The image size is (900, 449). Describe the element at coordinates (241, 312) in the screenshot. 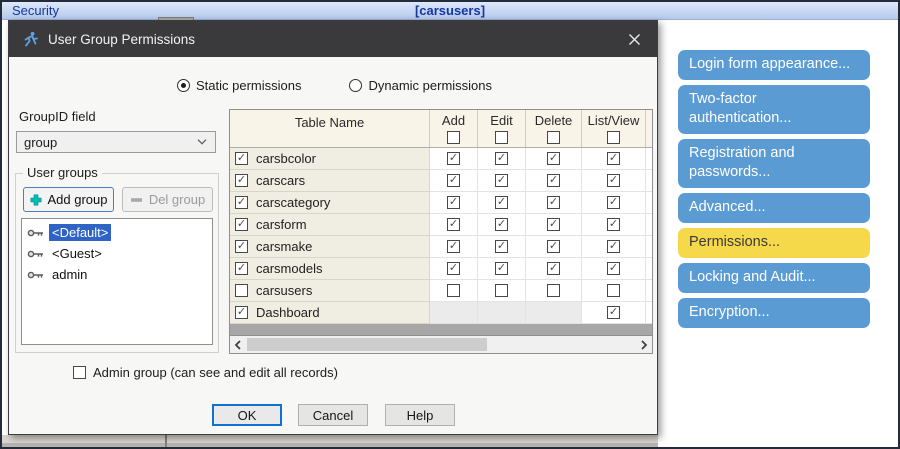

I see `row-checkbox-dashboard: ✓` at that location.